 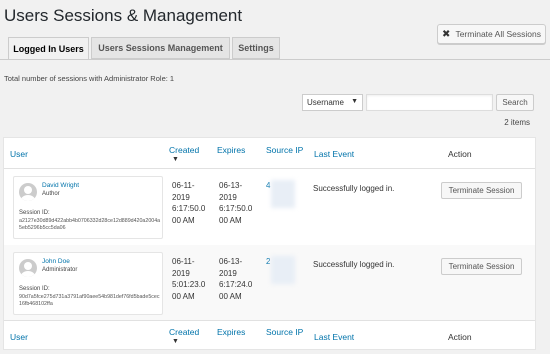 What do you see at coordinates (325, 102) in the screenshot?
I see `filter-select-value: Username` at bounding box center [325, 102].